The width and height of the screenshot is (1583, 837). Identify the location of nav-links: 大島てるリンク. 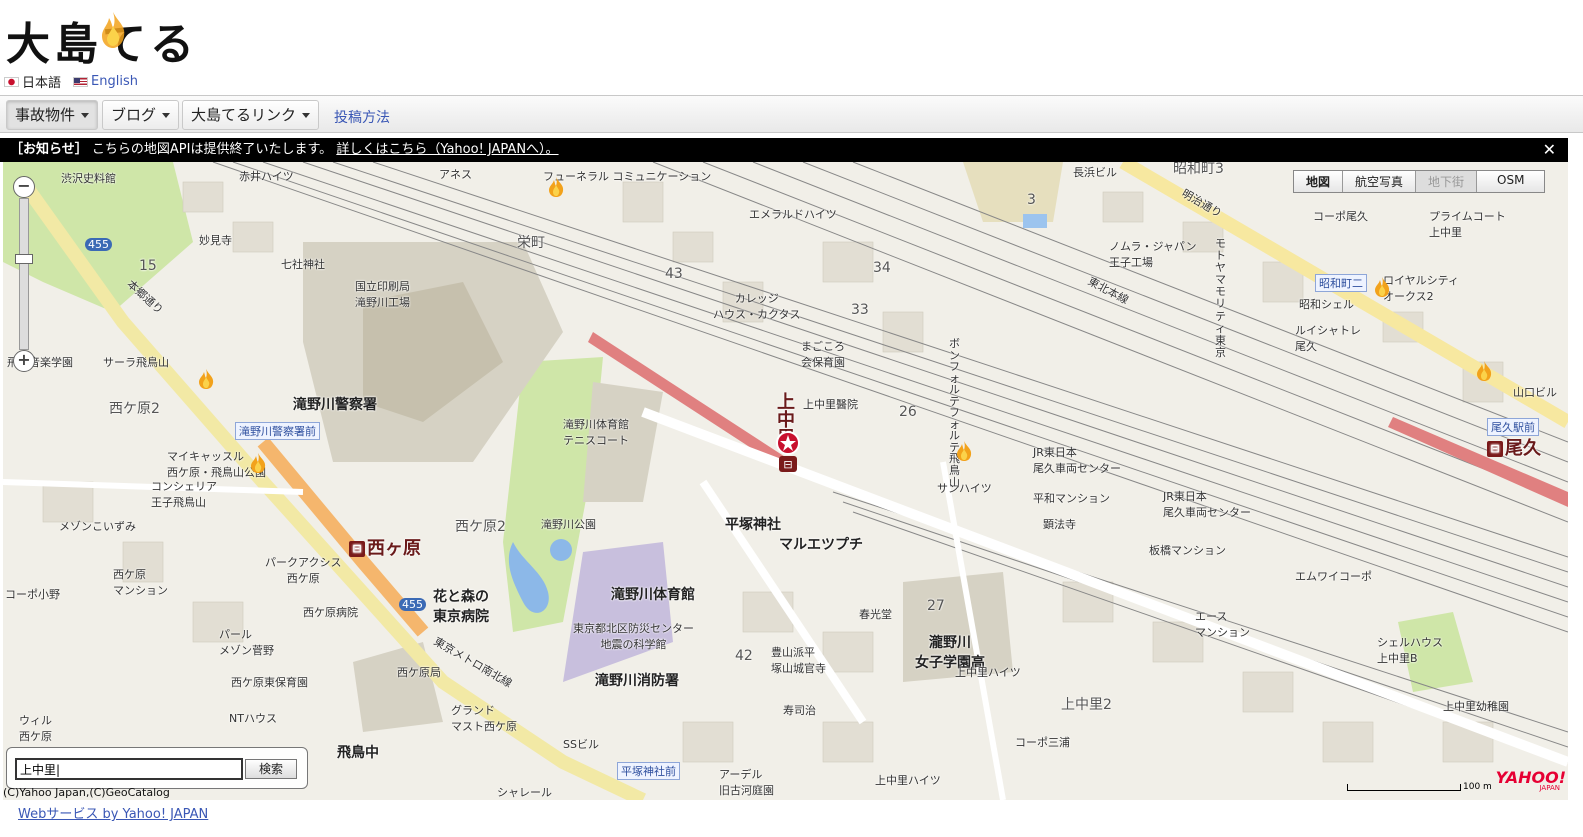
(251, 115).